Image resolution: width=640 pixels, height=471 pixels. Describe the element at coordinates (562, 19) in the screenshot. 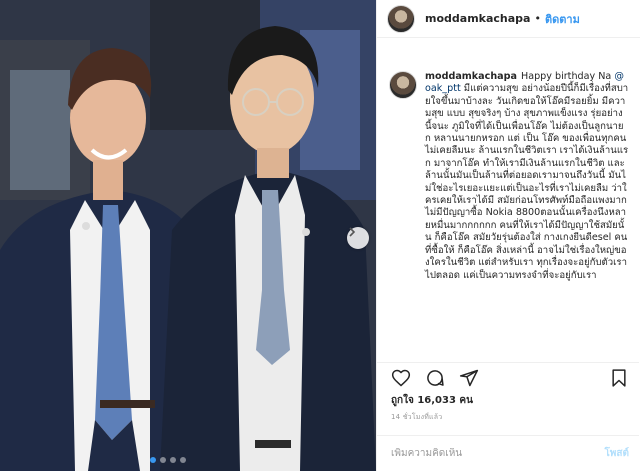

I see `follow-button: ติดตาม` at that location.